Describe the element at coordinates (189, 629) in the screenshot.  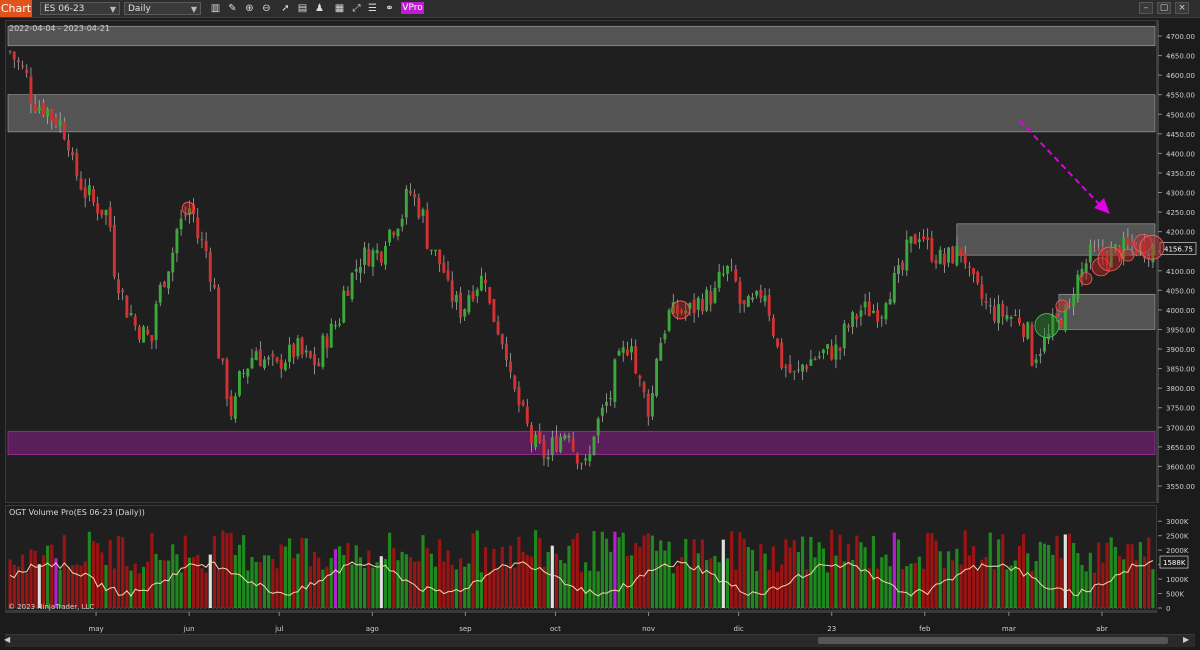
I see `time-tick-label: jun` at that location.